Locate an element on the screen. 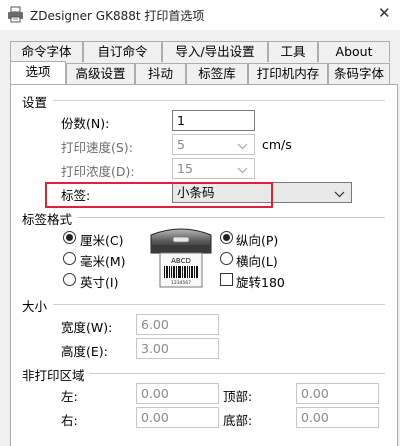 This screenshot has width=400, height=446. stock-value: 小条码 is located at coordinates (196, 192).